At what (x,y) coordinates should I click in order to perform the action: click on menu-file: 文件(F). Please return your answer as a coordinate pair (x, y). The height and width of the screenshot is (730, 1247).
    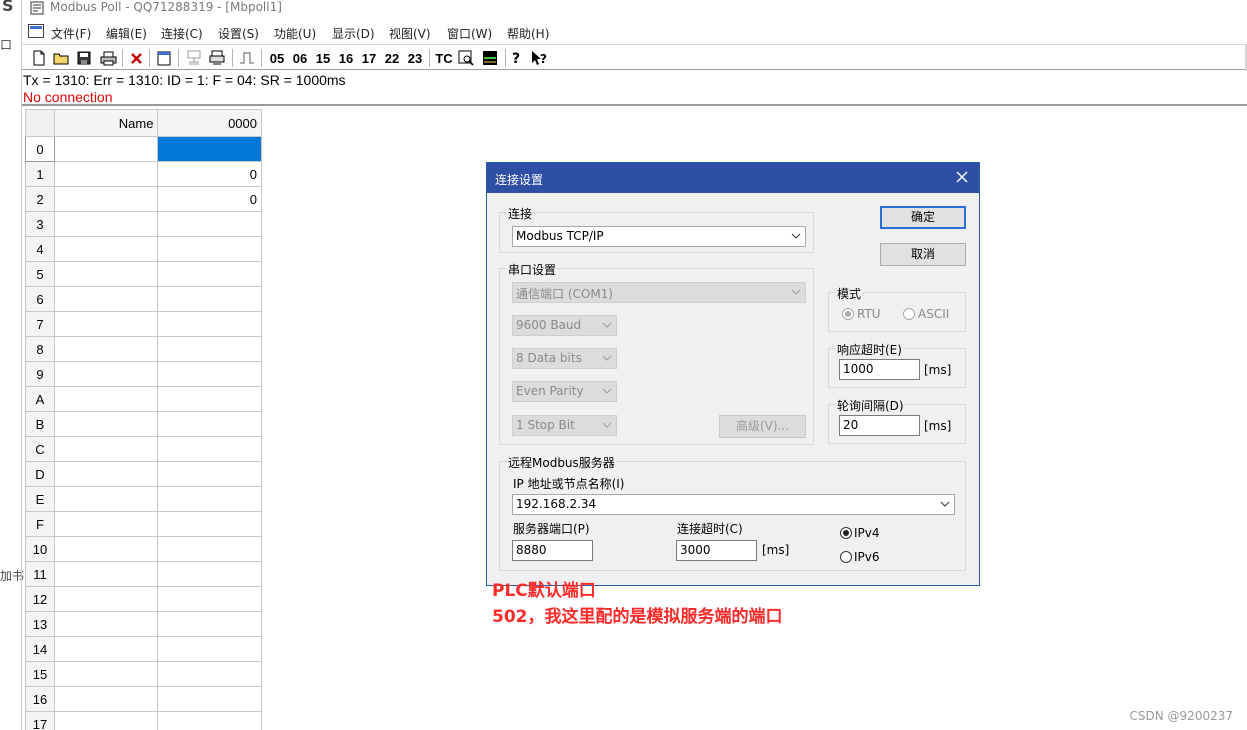
    Looking at the image, I should click on (71, 33).